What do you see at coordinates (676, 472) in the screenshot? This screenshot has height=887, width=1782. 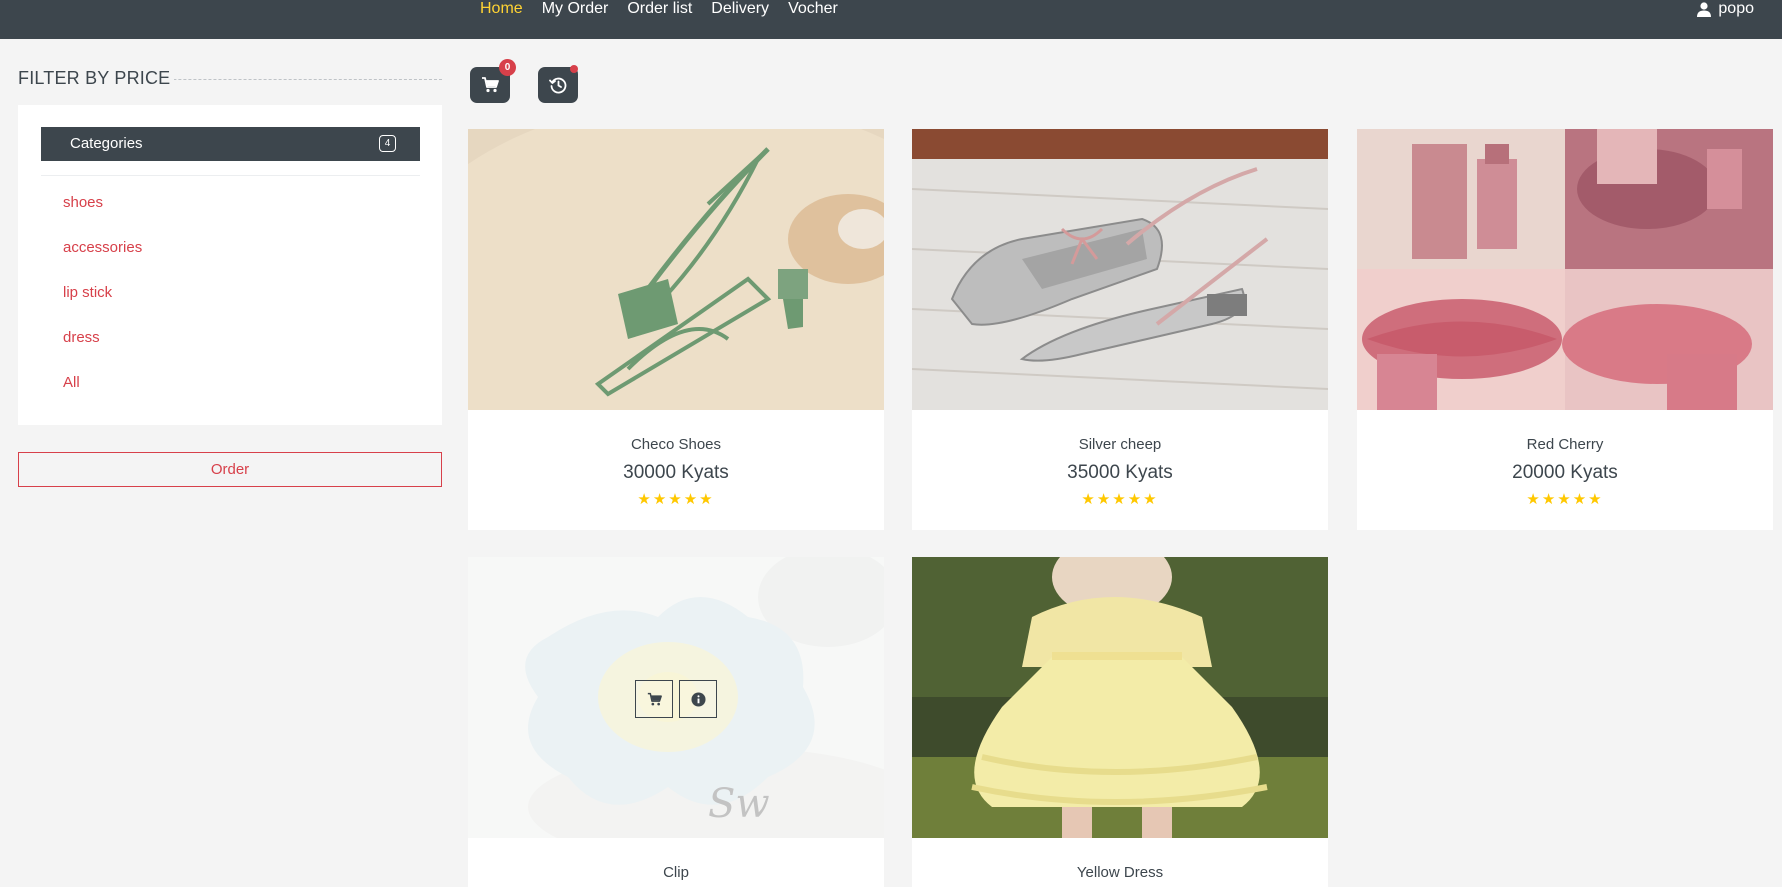 I see `product-price: 30000 Kyats` at bounding box center [676, 472].